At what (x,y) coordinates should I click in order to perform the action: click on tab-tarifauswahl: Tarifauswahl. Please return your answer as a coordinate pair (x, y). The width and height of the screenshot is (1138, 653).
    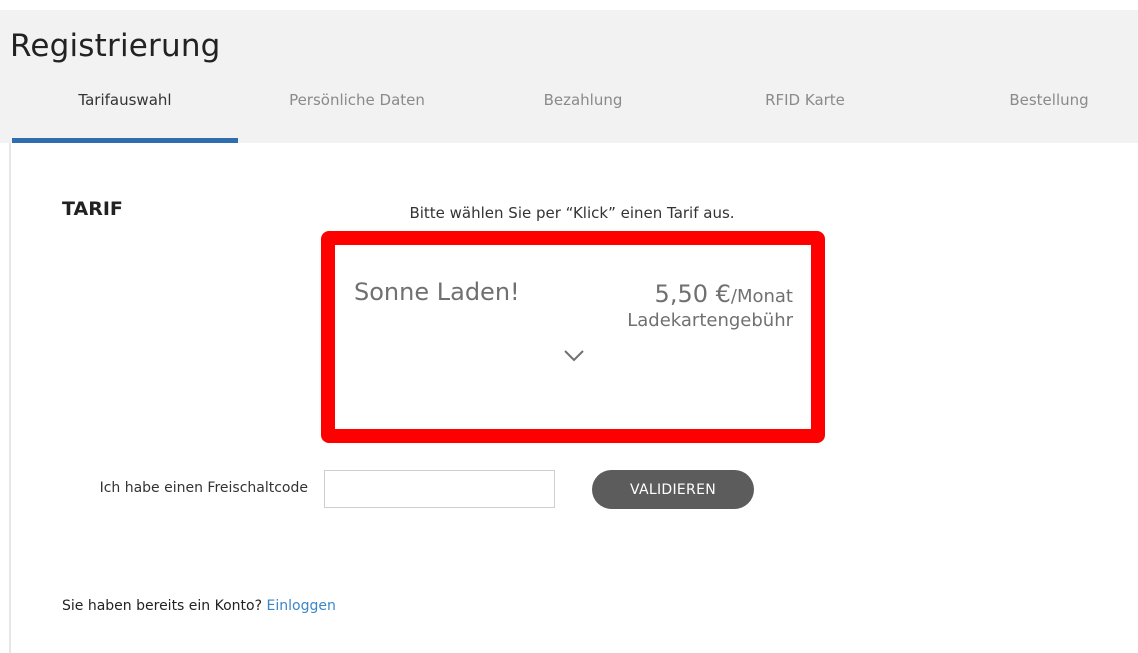
    Looking at the image, I should click on (125, 111).